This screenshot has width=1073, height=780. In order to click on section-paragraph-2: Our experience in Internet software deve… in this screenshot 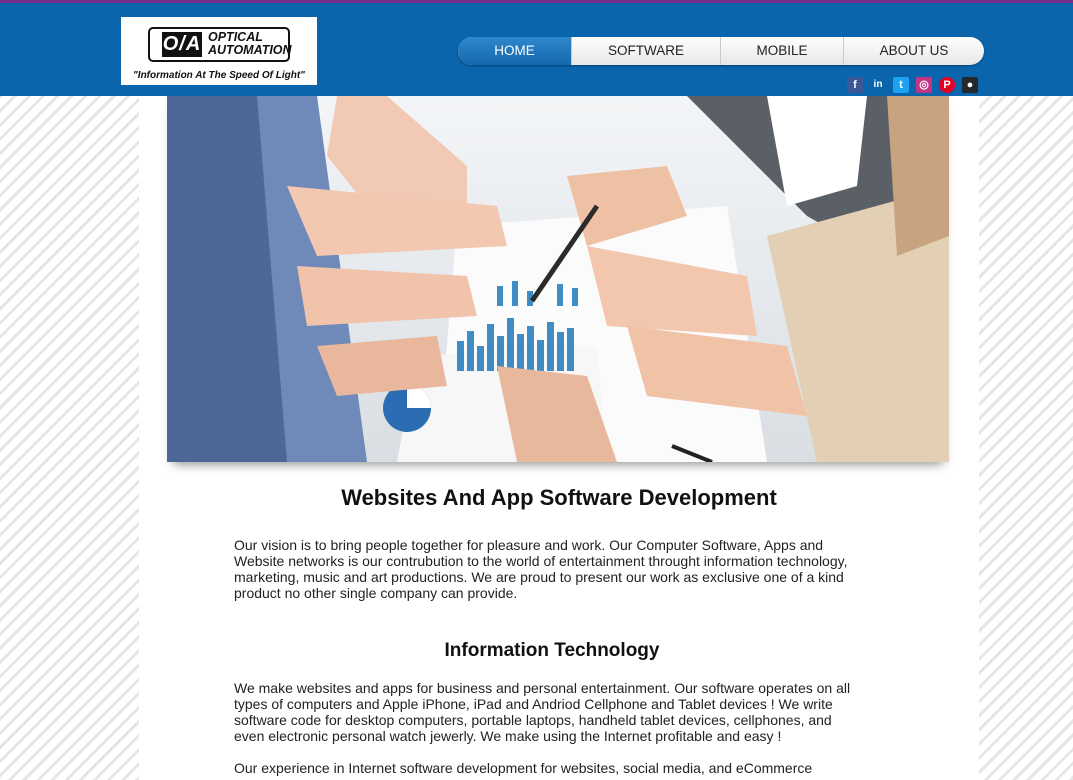, I will do `click(523, 768)`.